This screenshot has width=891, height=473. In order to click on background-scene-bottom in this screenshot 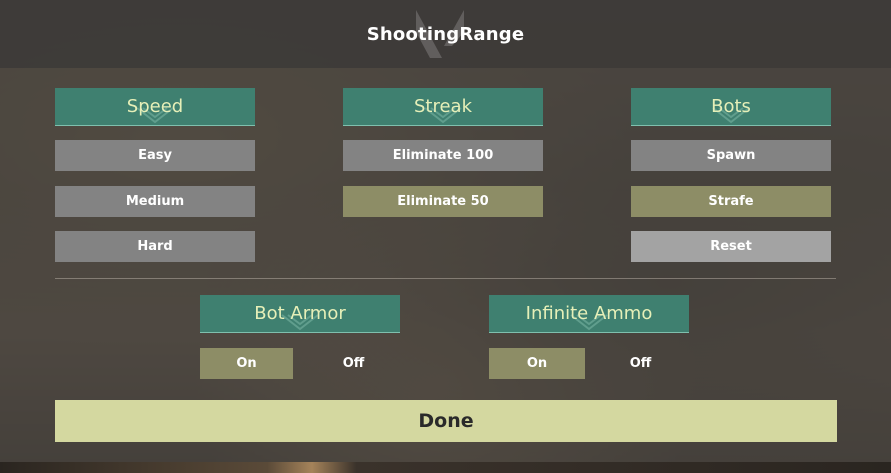, I will do `click(445, 467)`.